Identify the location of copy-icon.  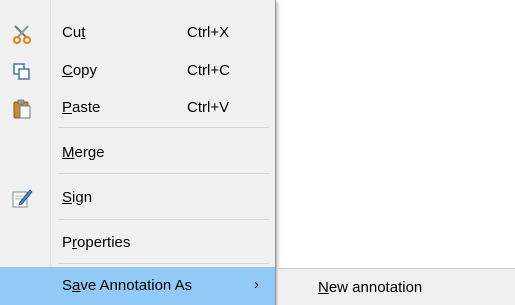
(22, 72).